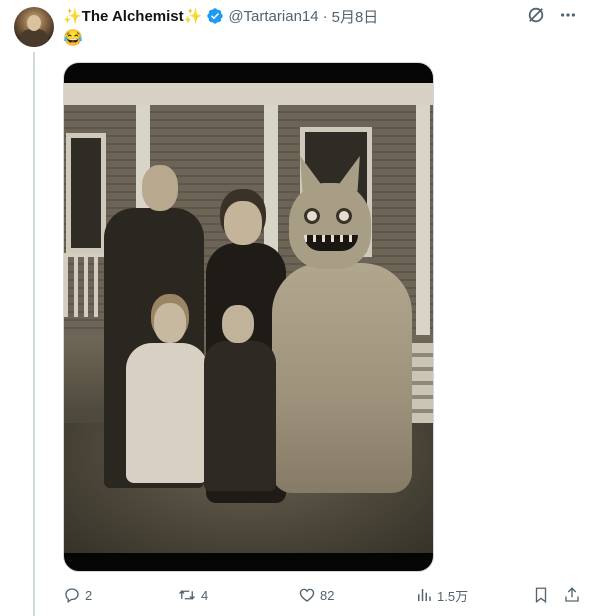 This screenshot has height=616, width=595. What do you see at coordinates (330, 226) in the screenshot?
I see `monster-head` at bounding box center [330, 226].